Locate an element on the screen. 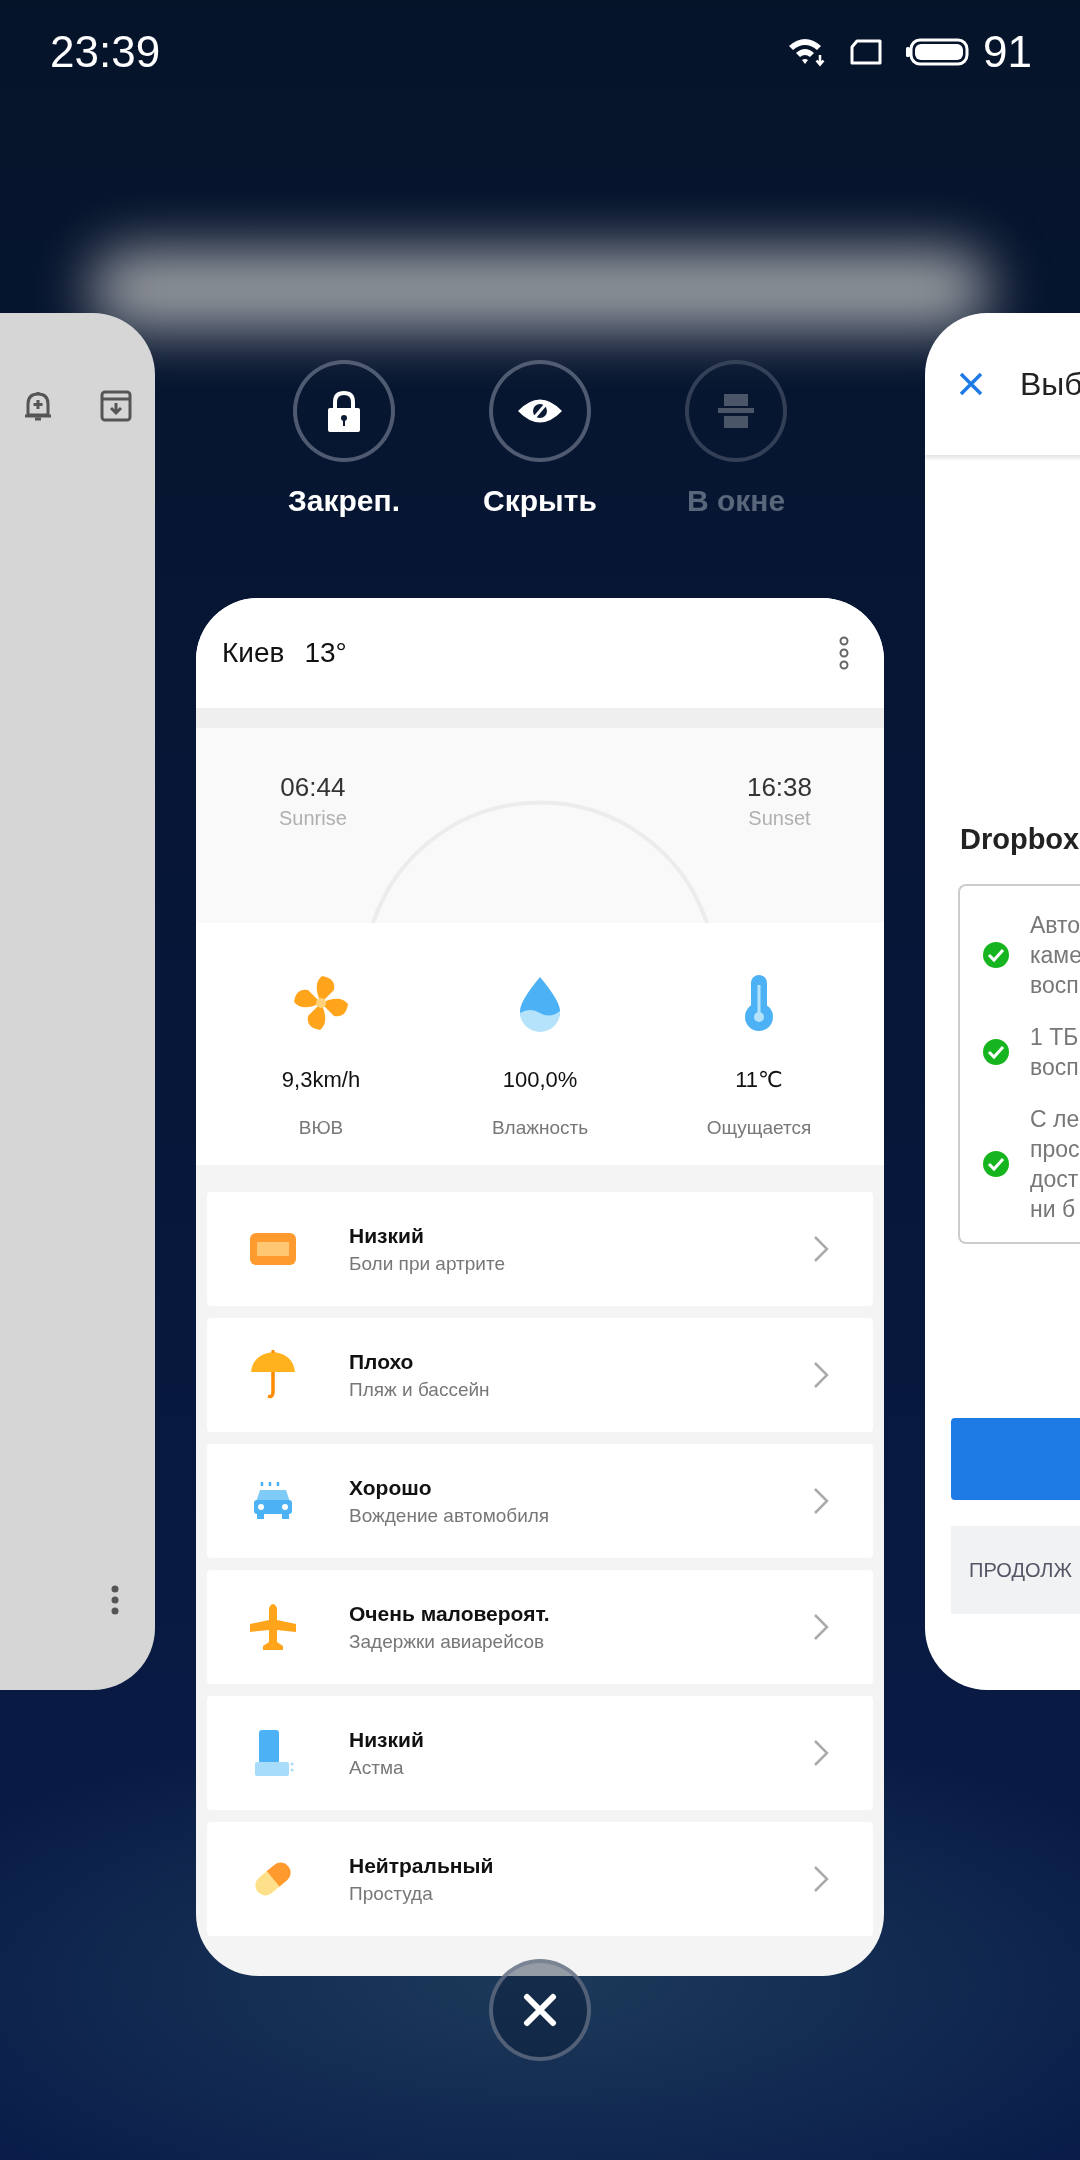  heading: Dropbox is located at coordinates (1020, 839).